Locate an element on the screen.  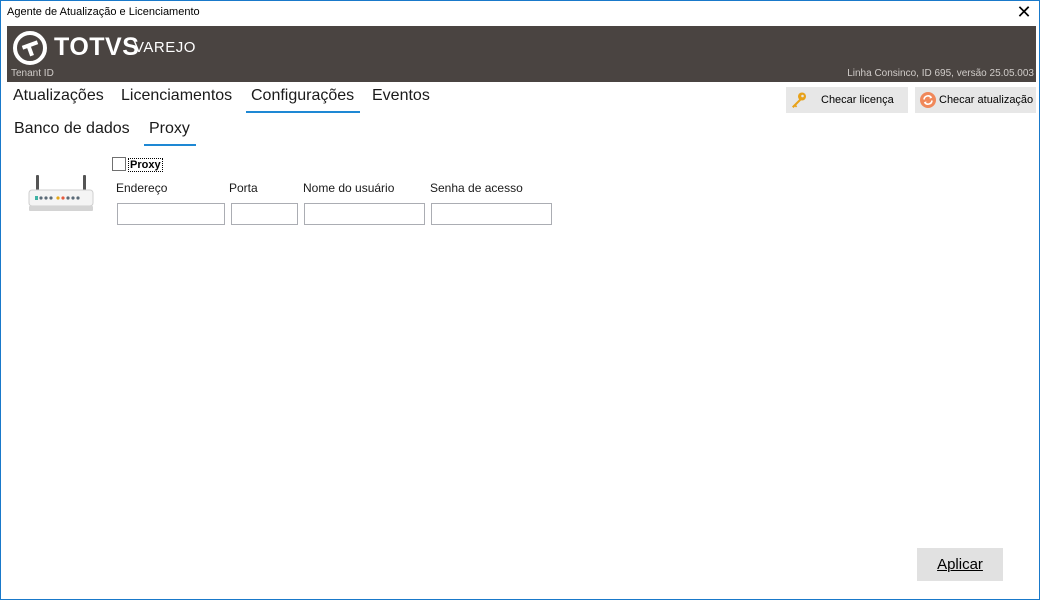
key-icon is located at coordinates (799, 100).